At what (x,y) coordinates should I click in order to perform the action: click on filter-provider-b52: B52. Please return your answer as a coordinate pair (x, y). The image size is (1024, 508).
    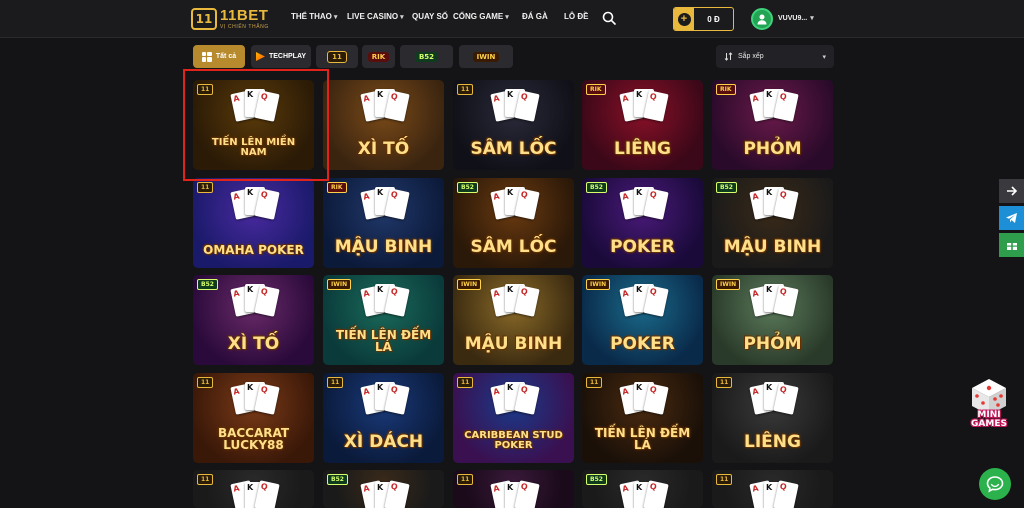
    Looking at the image, I should click on (426, 56).